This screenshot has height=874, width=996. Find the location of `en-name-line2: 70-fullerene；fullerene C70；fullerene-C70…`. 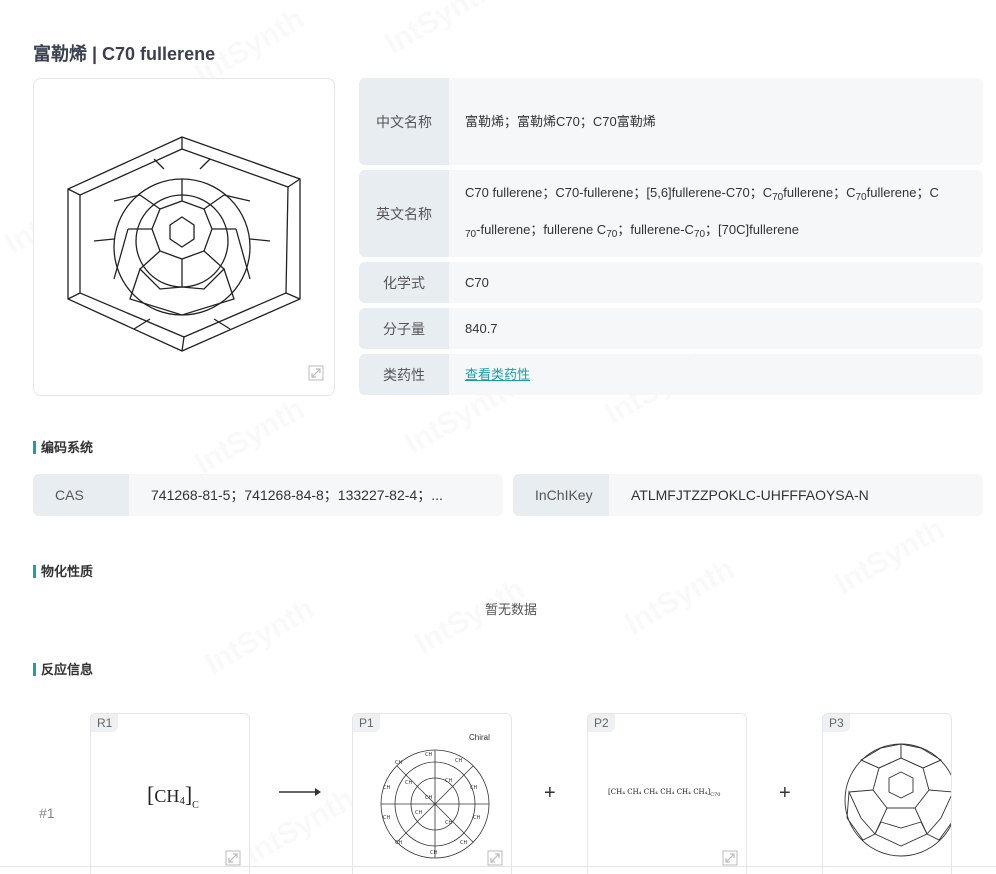

en-name-line2: 70-fullerene；fullerene C70；fullerene-C70… is located at coordinates (632, 230).